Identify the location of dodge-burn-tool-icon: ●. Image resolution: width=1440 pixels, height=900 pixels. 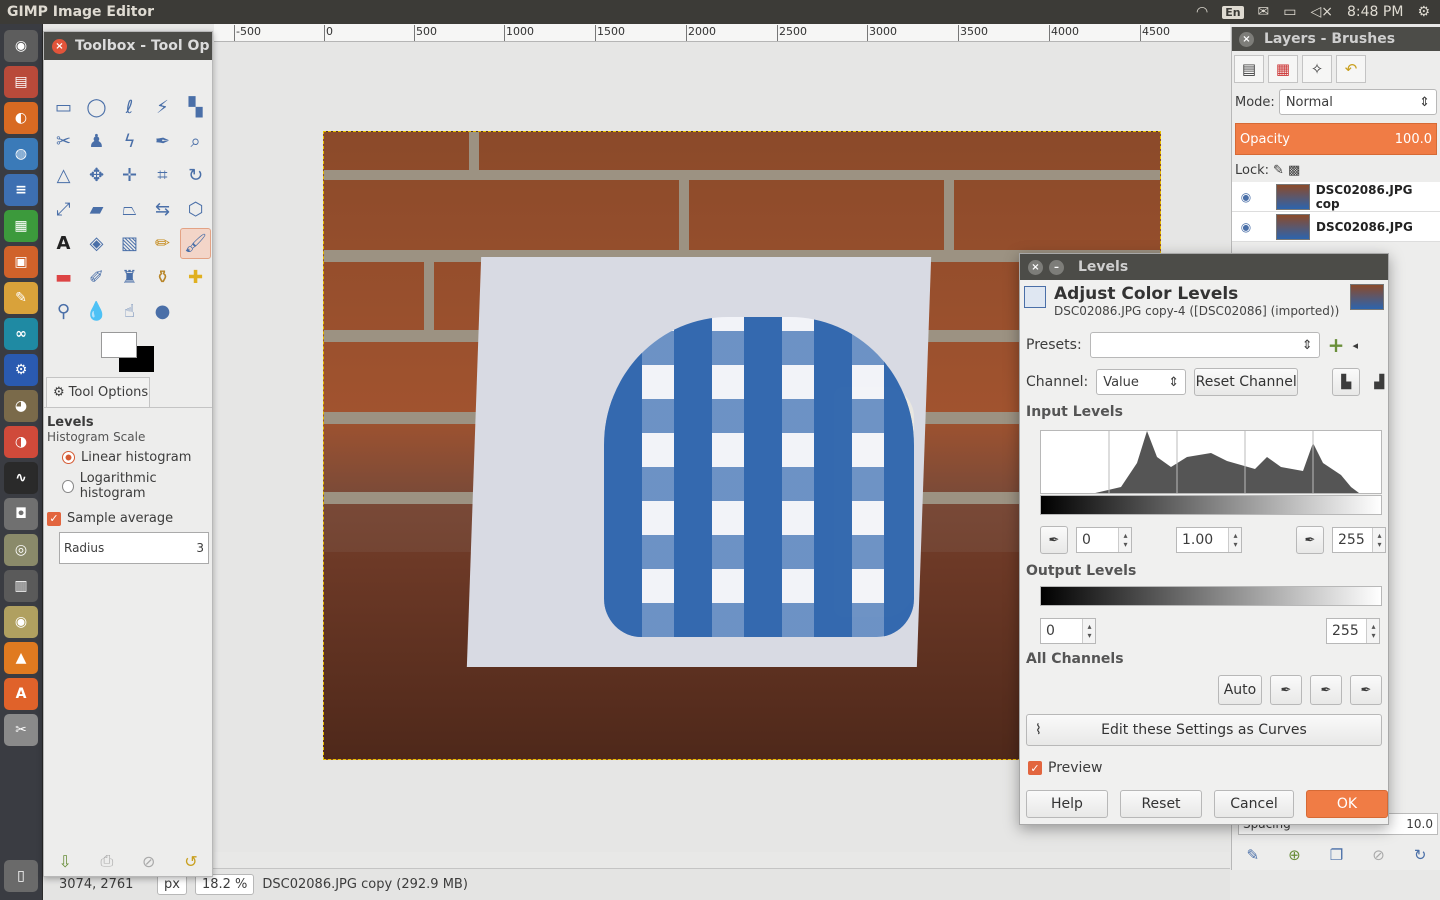
(162, 311).